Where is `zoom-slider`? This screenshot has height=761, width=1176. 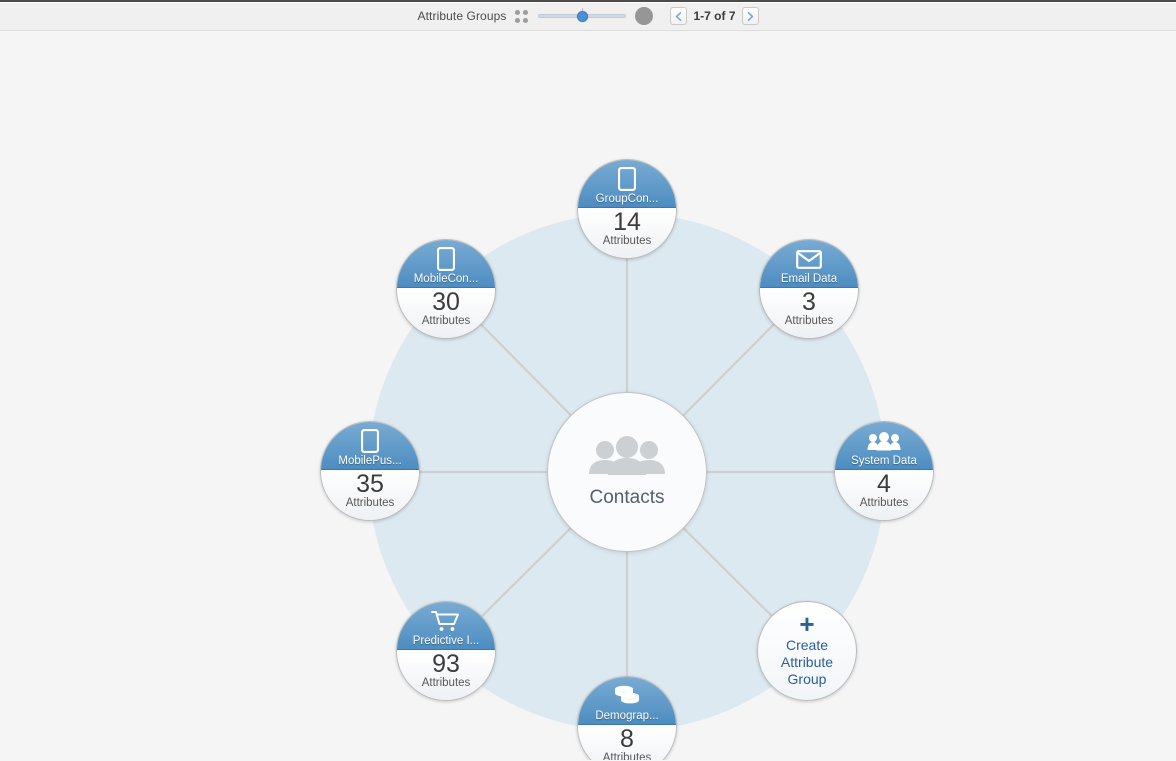 zoom-slider is located at coordinates (582, 15).